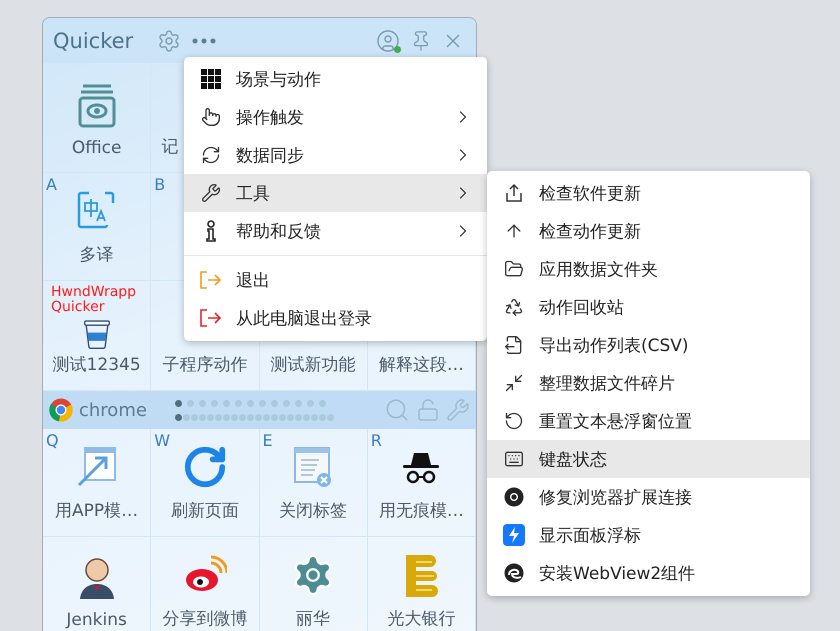  Describe the element at coordinates (204, 511) in the screenshot. I see `action-label: 刷新页面` at that location.